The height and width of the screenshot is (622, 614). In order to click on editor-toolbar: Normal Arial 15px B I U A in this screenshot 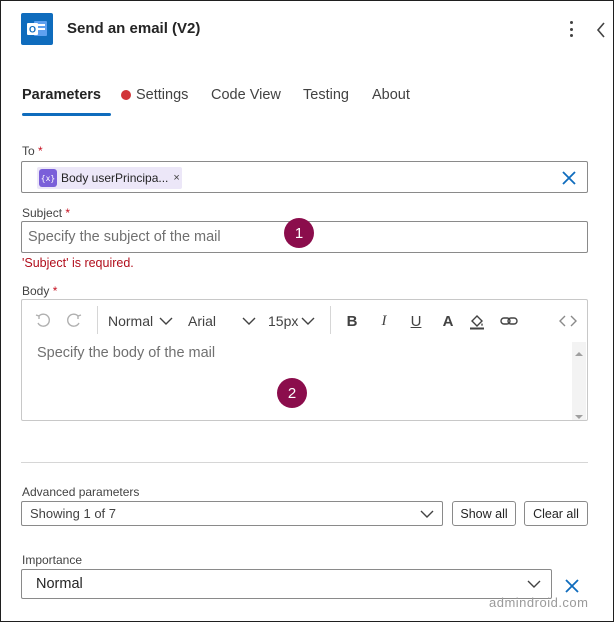, I will do `click(304, 321)`.